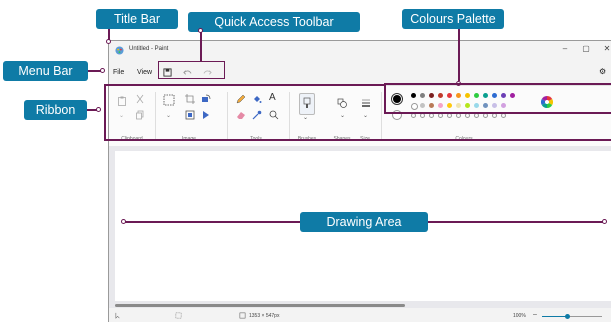 The width and height of the screenshot is (611, 322). Describe the element at coordinates (140, 115) in the screenshot. I see `copy-icon` at that location.